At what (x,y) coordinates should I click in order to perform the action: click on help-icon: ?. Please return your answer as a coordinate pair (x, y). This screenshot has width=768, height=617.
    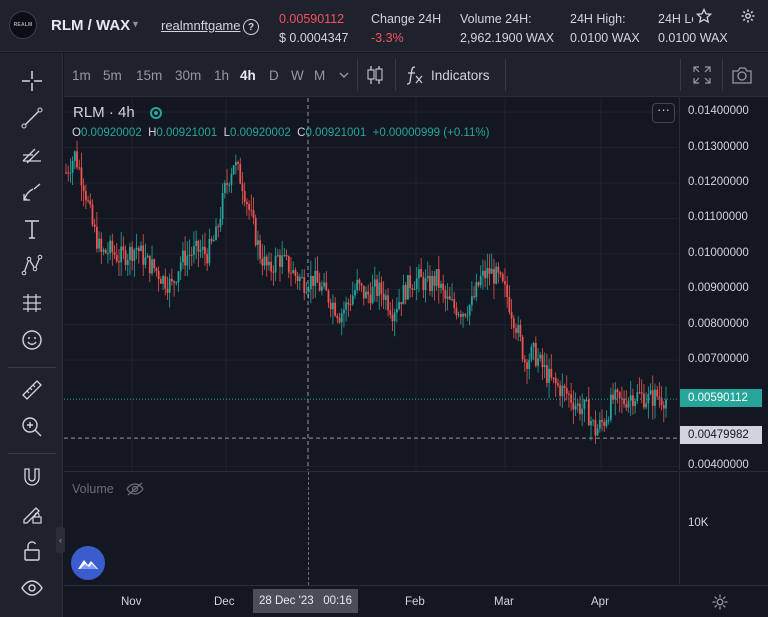
    Looking at the image, I should click on (251, 27).